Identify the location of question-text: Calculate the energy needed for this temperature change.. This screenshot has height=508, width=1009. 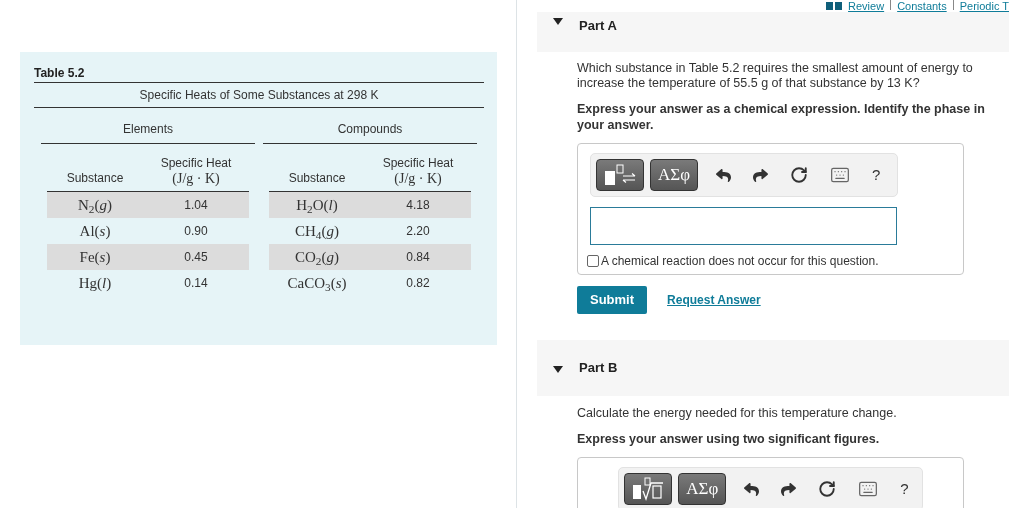
(737, 413).